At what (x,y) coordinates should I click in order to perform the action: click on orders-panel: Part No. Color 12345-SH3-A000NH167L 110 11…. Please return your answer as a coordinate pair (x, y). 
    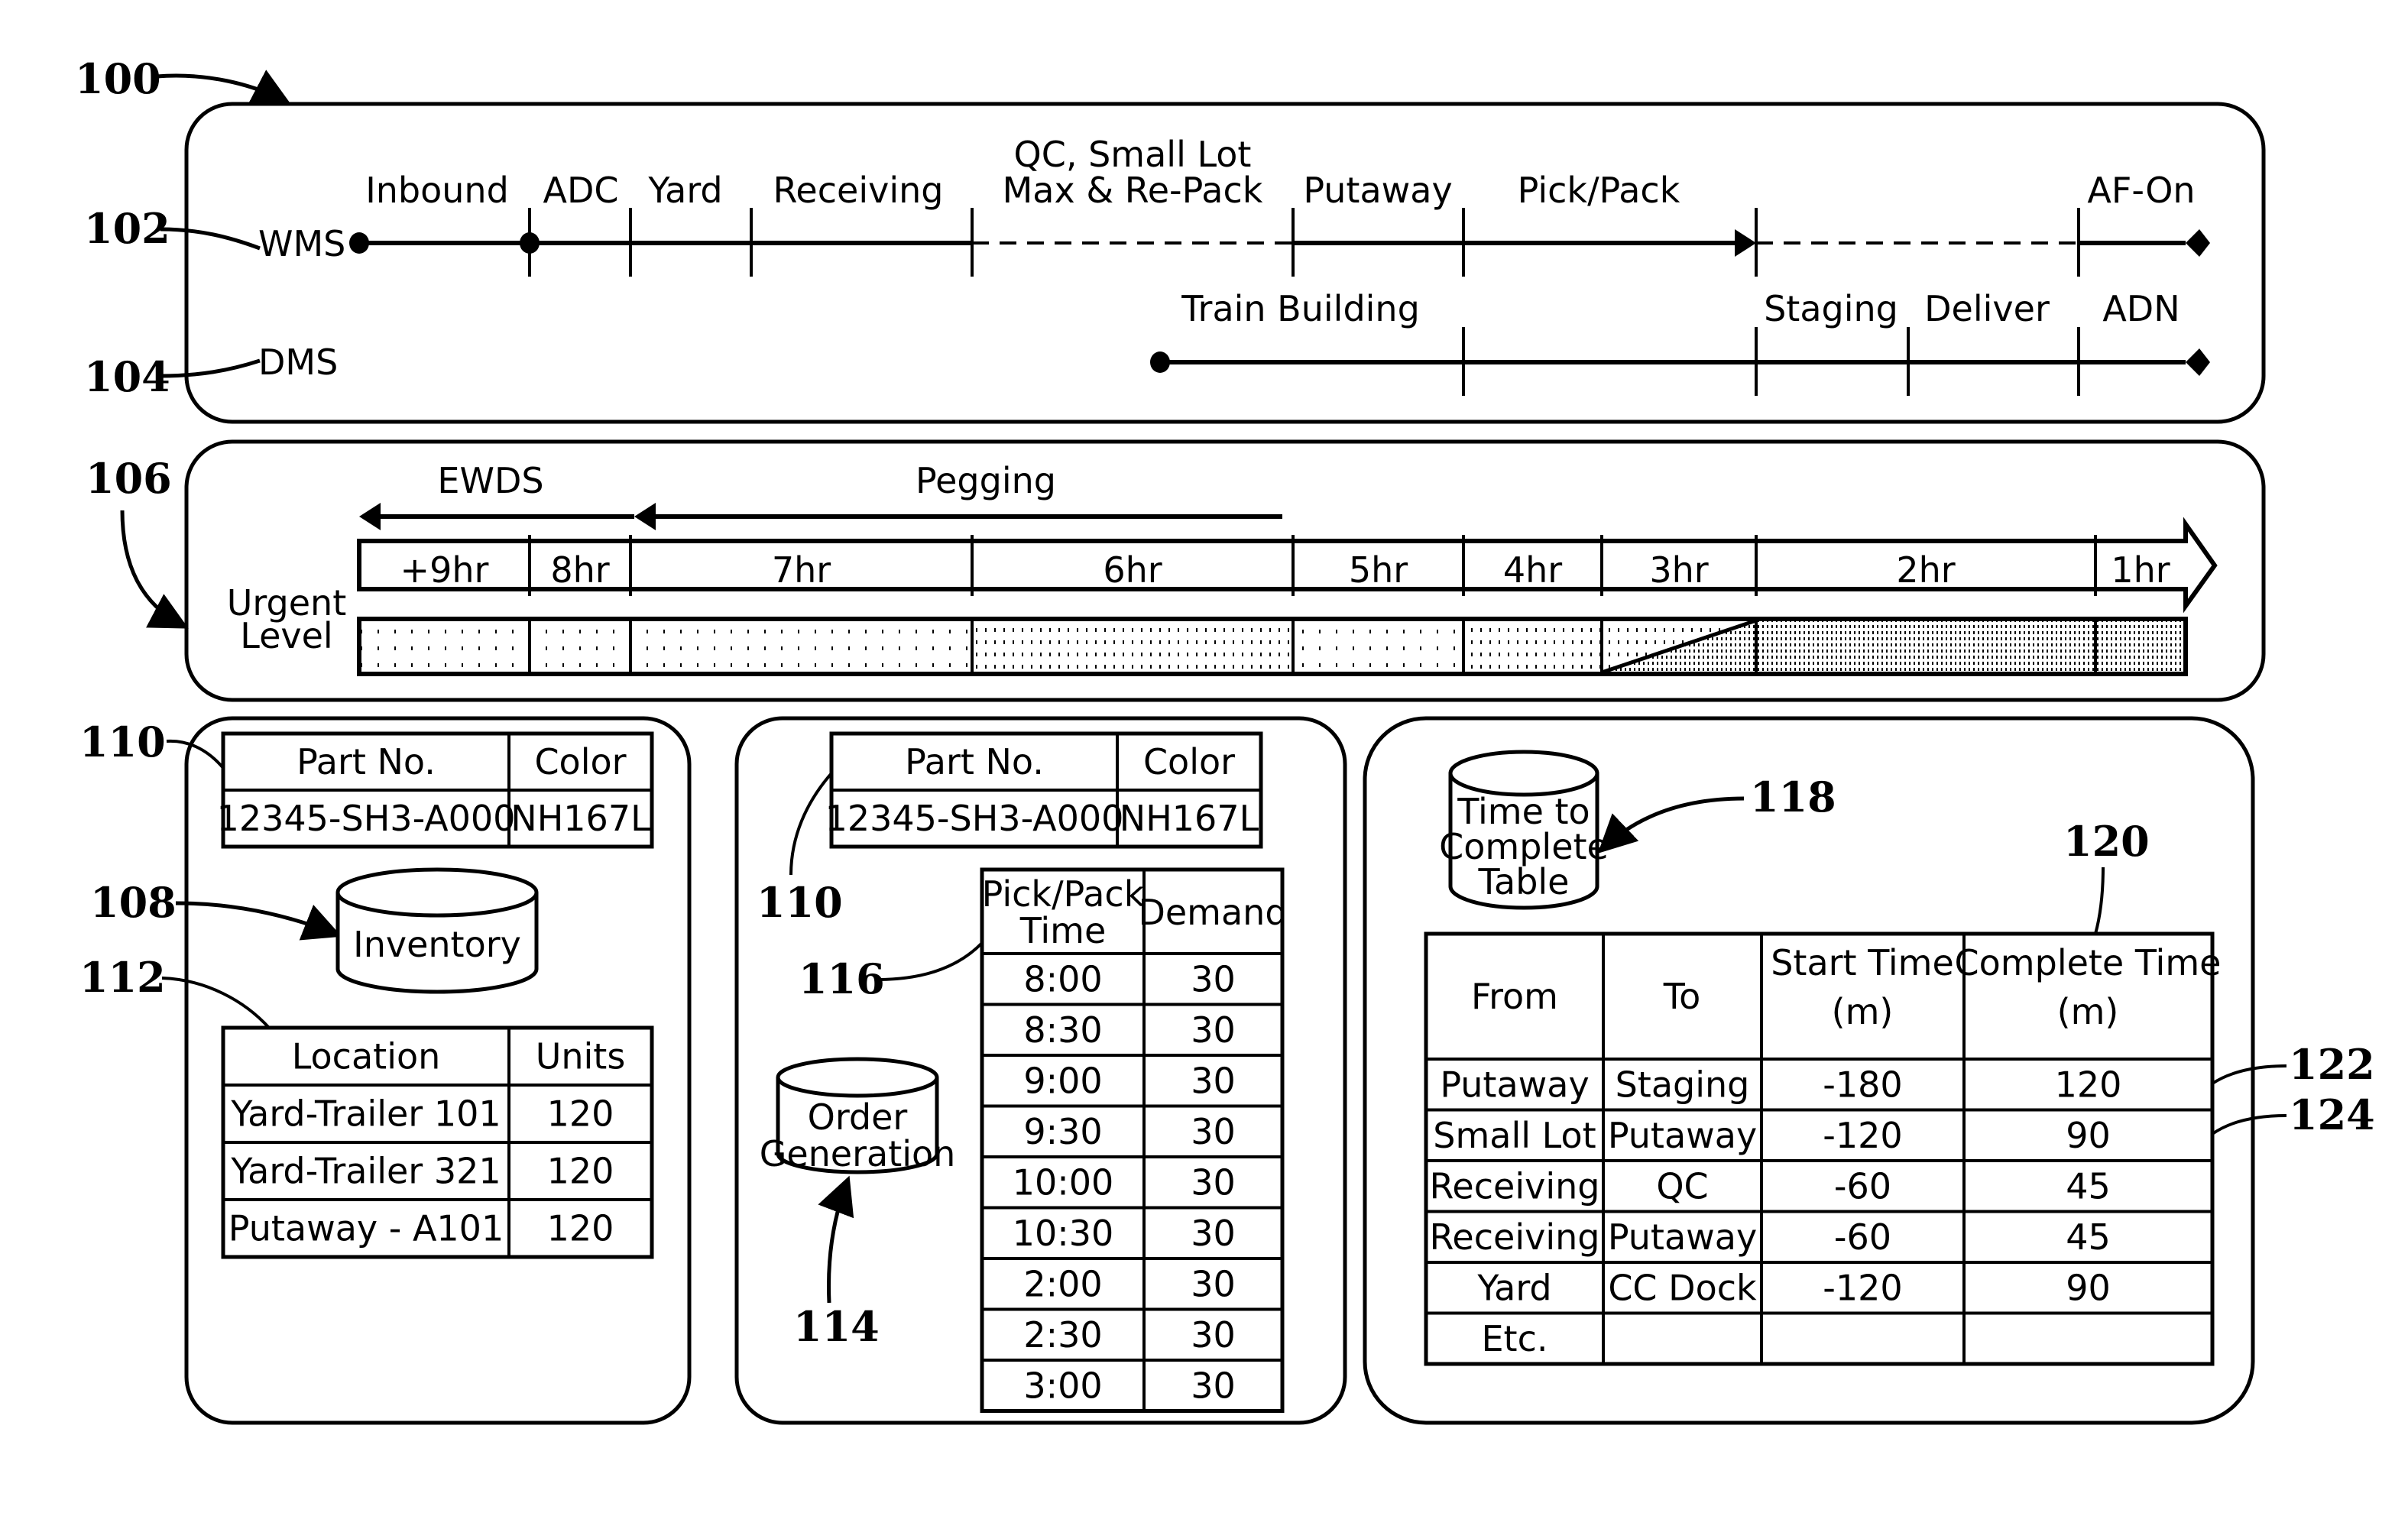
    Looking at the image, I should click on (1040, 1070).